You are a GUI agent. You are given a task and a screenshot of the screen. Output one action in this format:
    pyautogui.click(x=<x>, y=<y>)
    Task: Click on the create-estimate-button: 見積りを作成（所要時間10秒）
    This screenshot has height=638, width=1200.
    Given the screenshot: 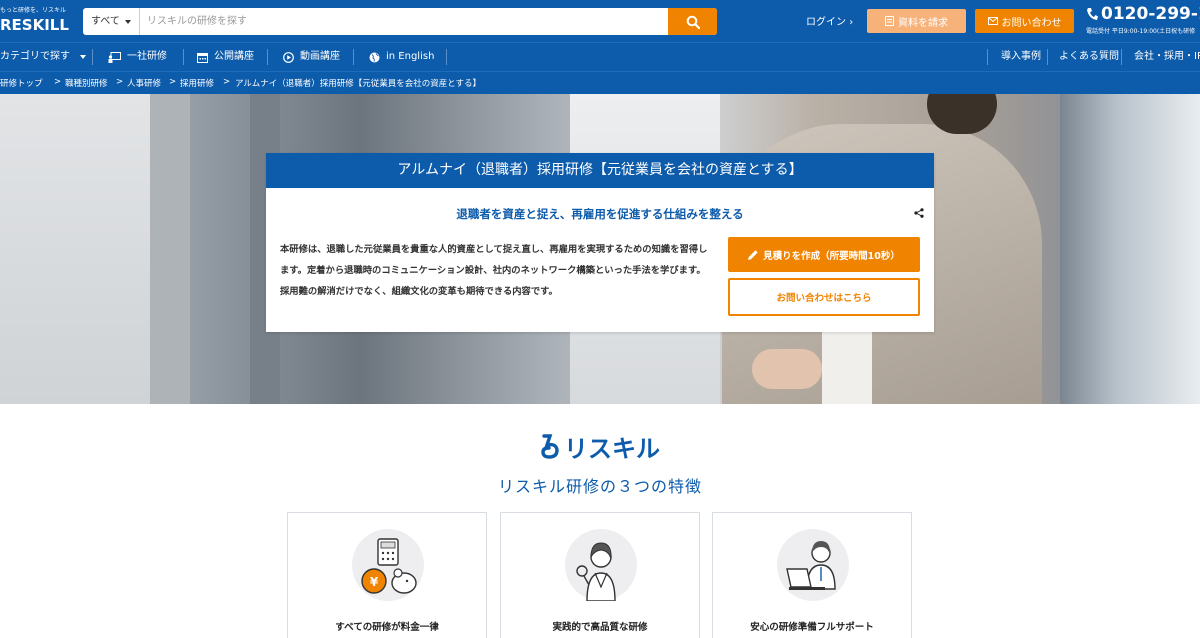 What is the action you would take?
    pyautogui.click(x=824, y=254)
    